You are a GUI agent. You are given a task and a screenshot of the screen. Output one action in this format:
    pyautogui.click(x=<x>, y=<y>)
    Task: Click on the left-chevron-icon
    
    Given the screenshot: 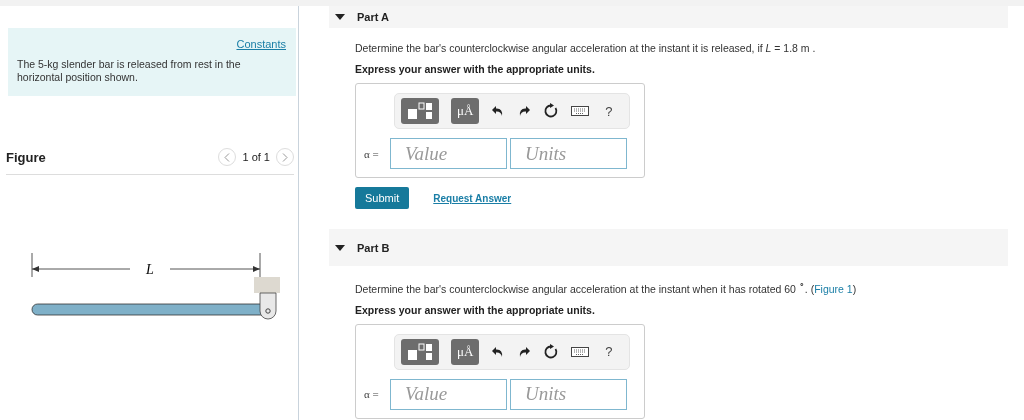 What is the action you would take?
    pyautogui.click(x=227, y=157)
    